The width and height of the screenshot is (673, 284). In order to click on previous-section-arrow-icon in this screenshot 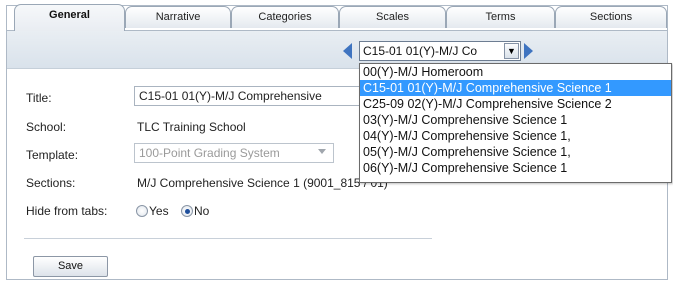, I will do `click(347, 51)`.